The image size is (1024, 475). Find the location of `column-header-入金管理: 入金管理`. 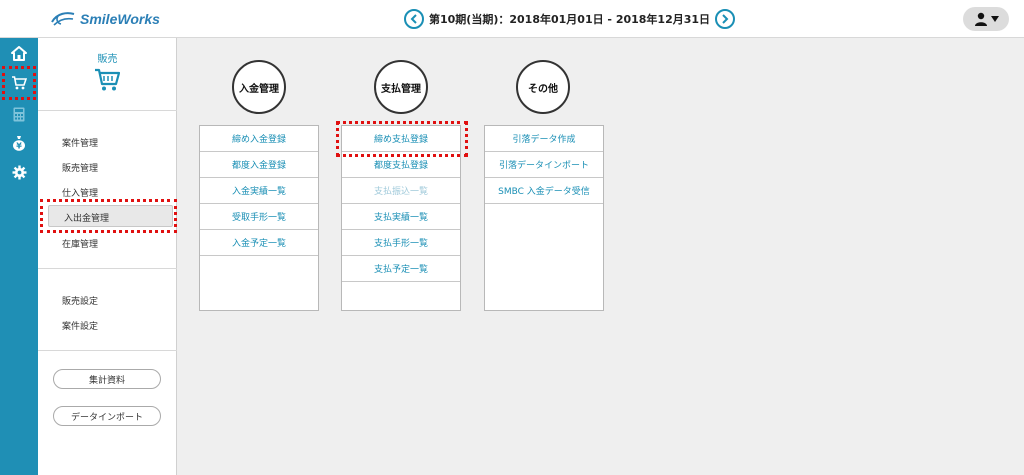

column-header-入金管理: 入金管理 is located at coordinates (259, 87).